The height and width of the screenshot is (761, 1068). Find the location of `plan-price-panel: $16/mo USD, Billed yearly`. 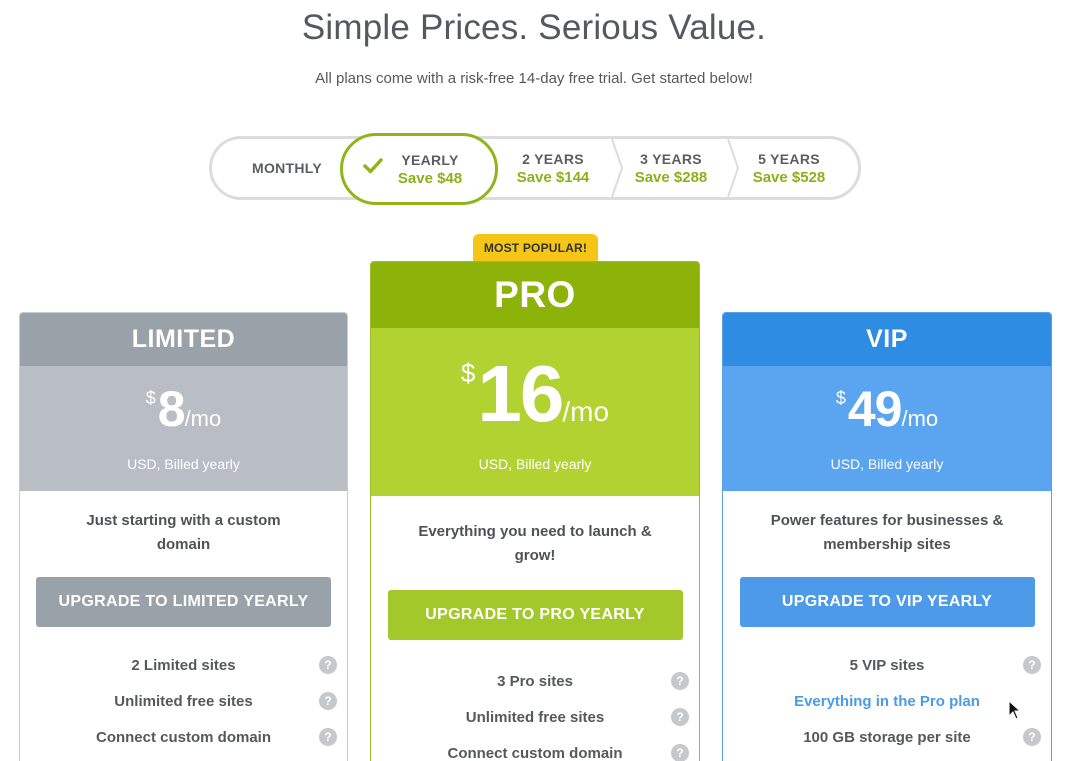

plan-price-panel: $16/mo USD, Billed yearly is located at coordinates (535, 412).